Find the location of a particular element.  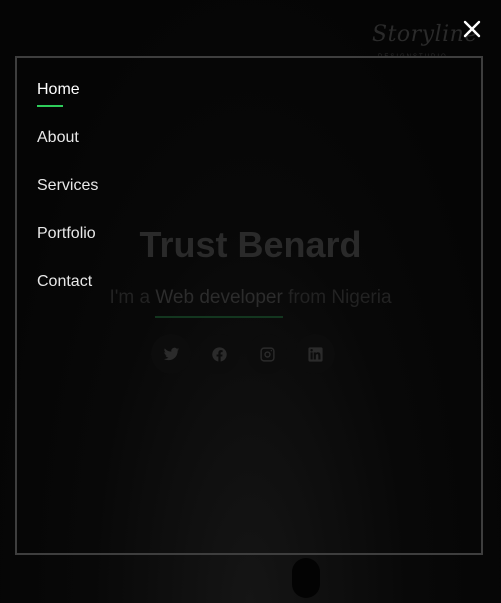

active-indicator is located at coordinates (50, 106).